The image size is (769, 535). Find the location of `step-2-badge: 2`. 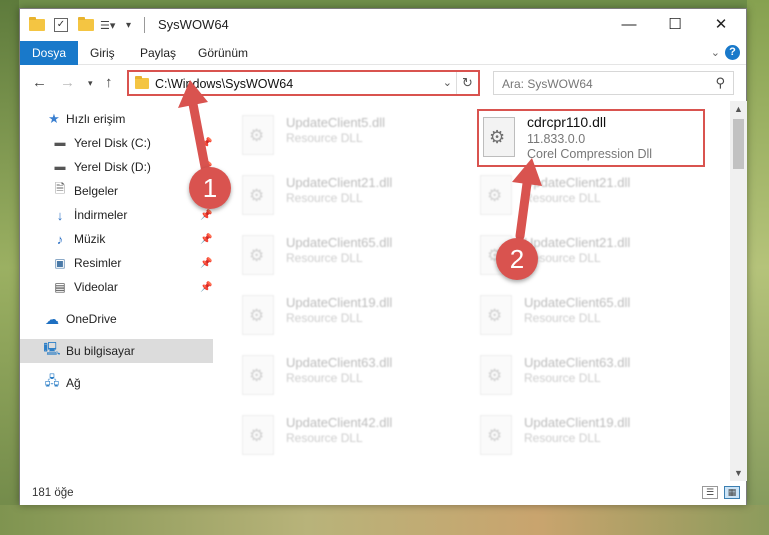

step-2-badge: 2 is located at coordinates (517, 259).